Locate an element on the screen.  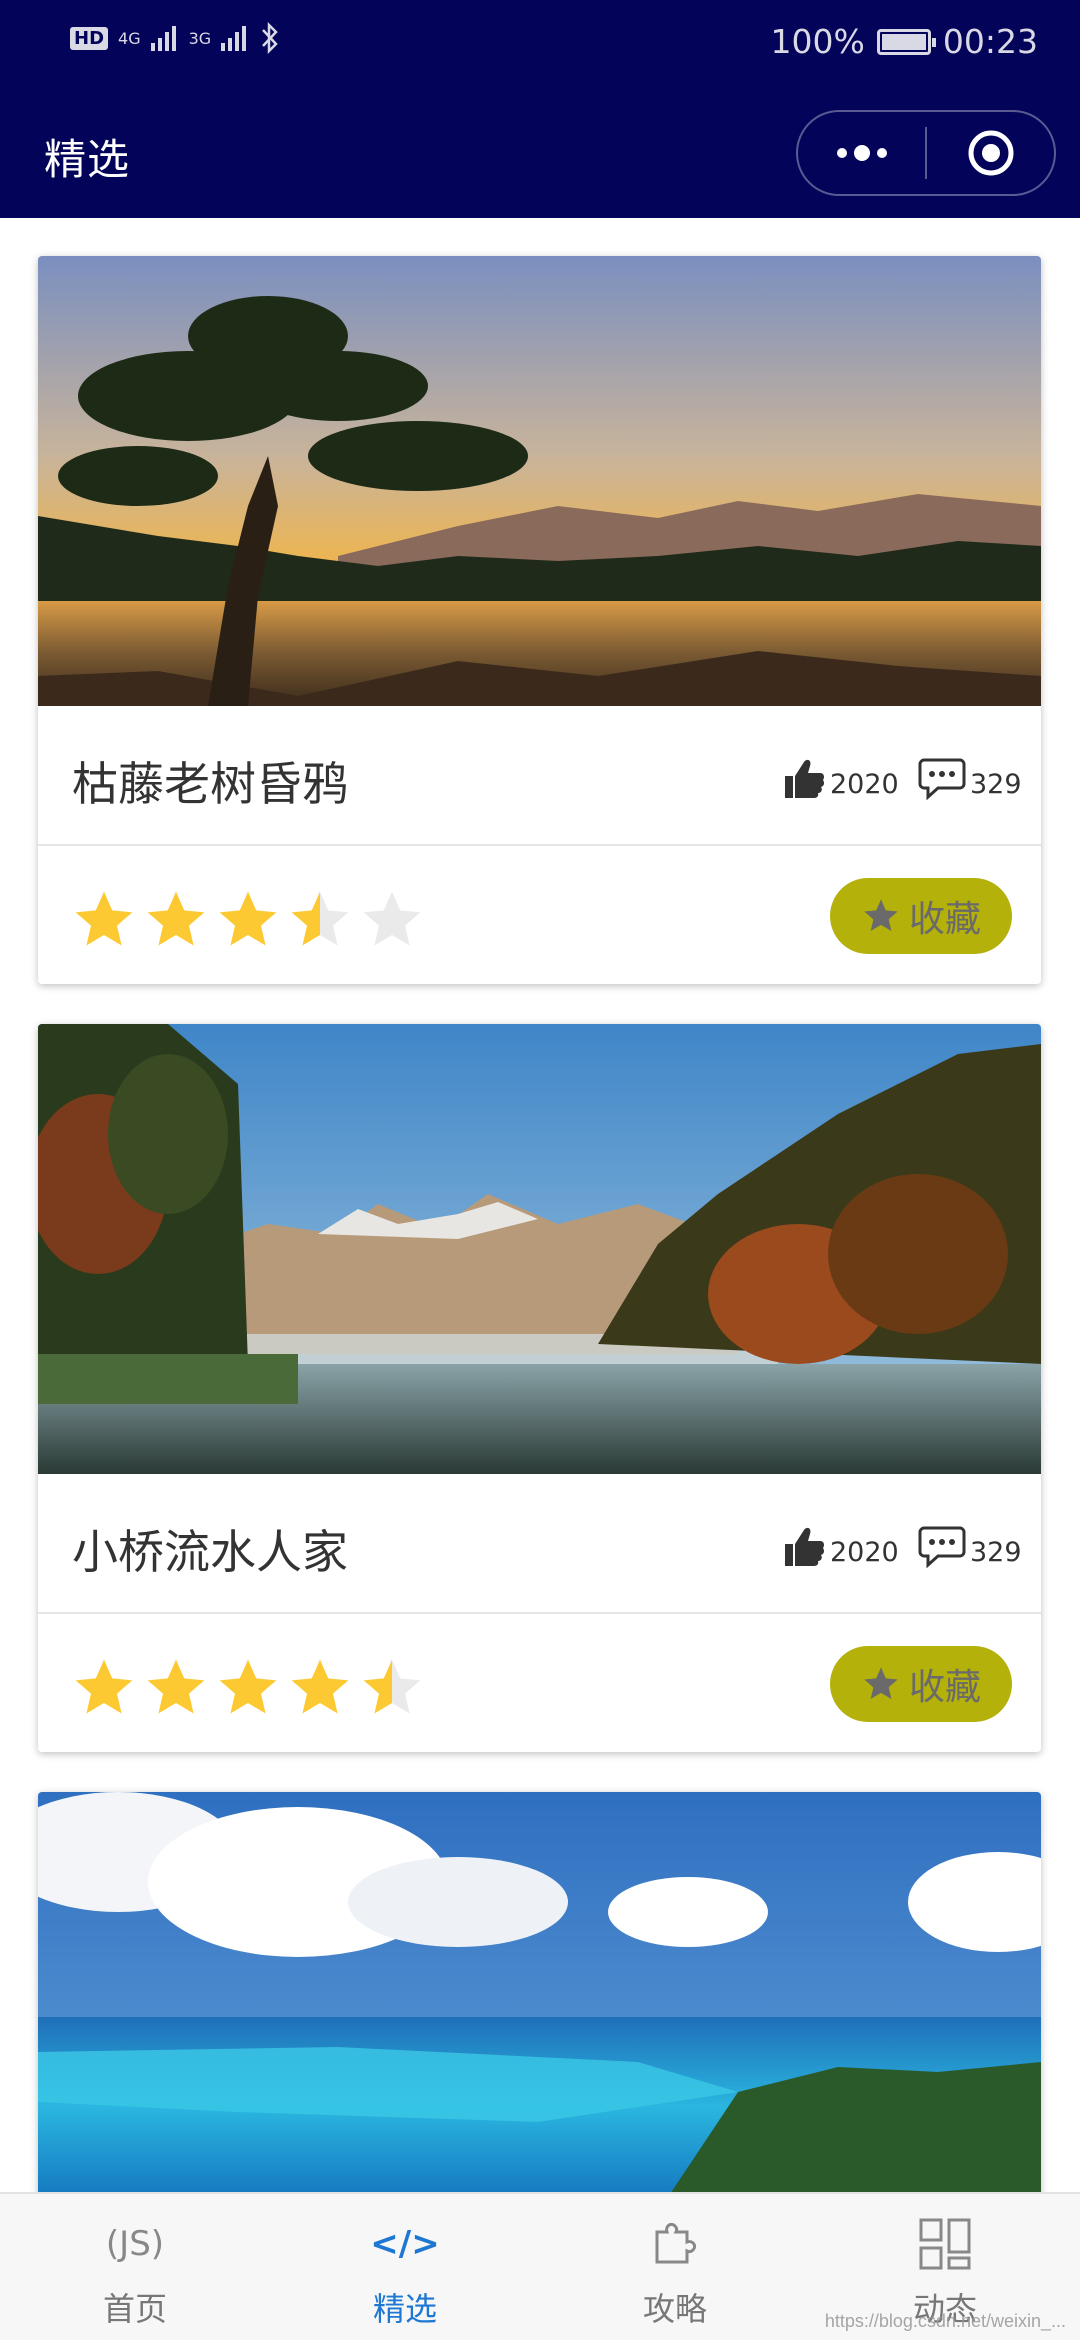
grid-icon is located at coordinates (945, 2244).